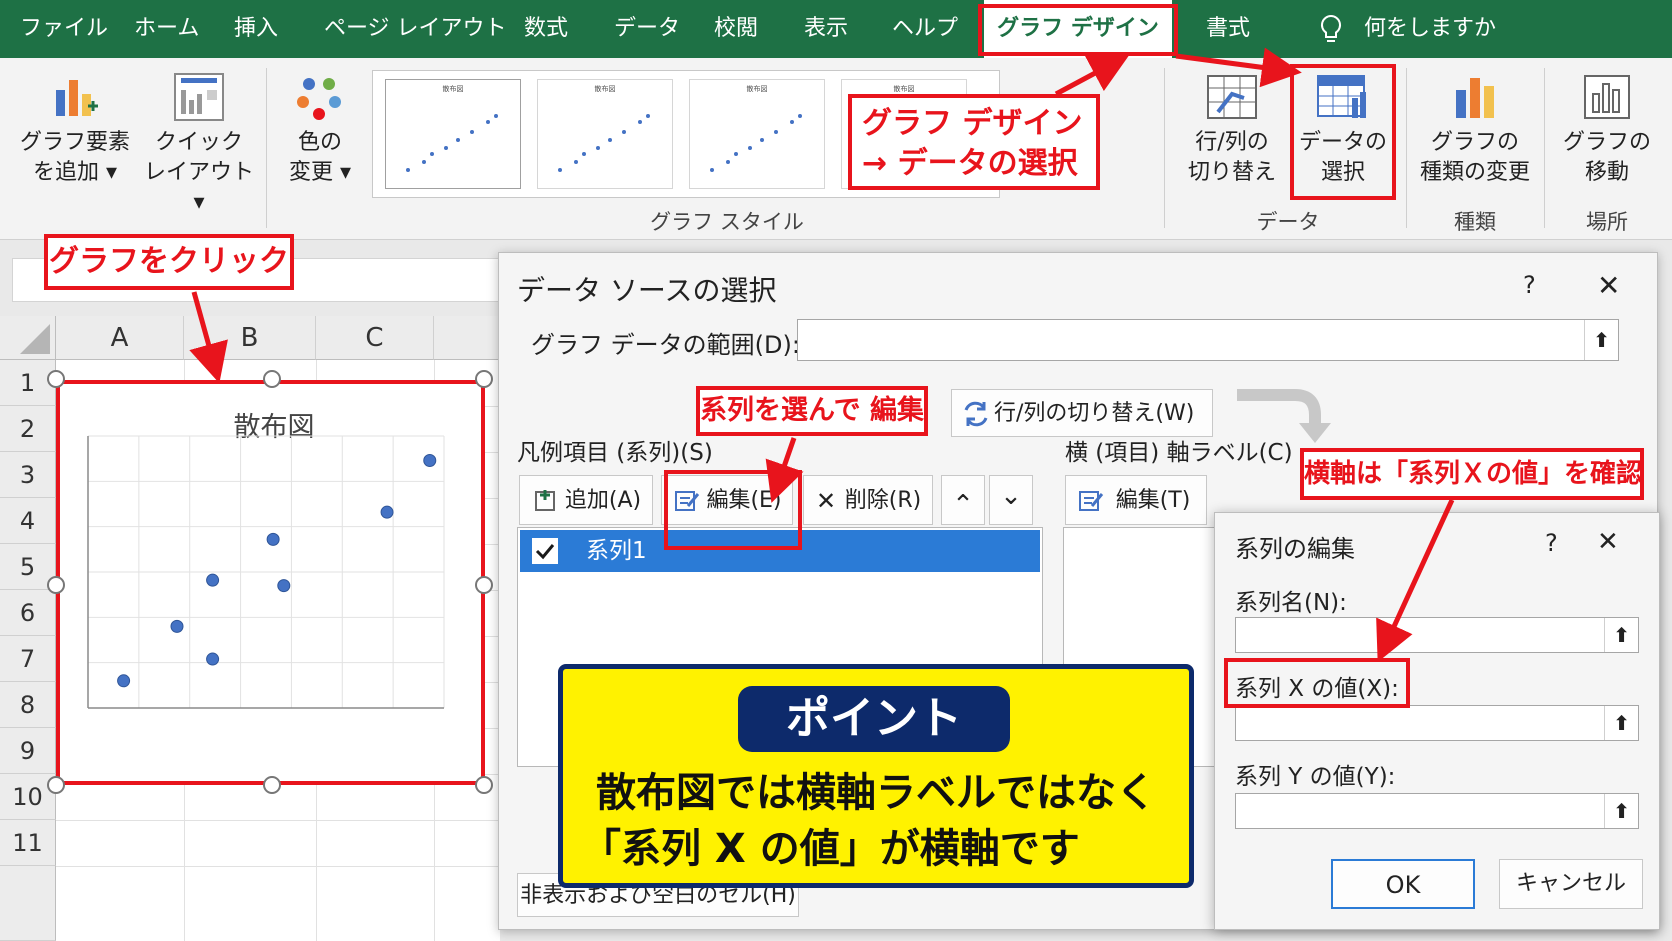  I want to click on arrow-to-x-values, so click(1415, 580).